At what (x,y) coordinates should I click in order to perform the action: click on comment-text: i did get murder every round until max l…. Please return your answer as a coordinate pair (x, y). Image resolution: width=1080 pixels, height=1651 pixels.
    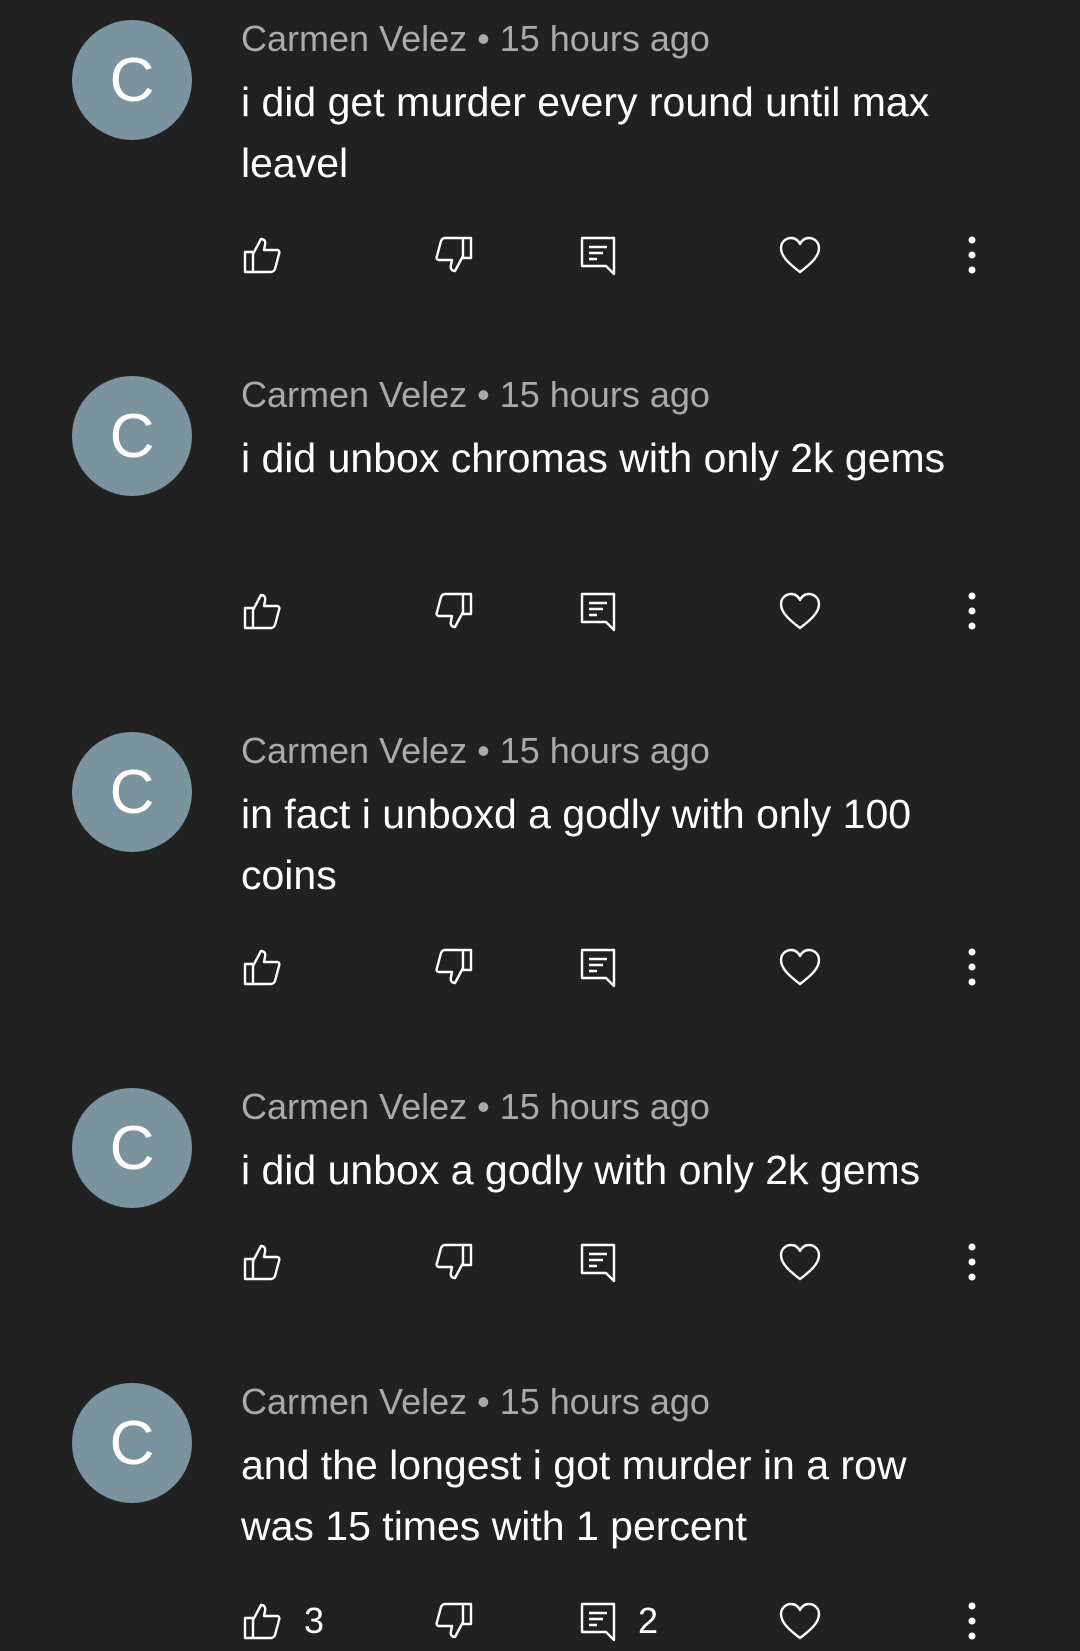
    Looking at the image, I should click on (585, 132).